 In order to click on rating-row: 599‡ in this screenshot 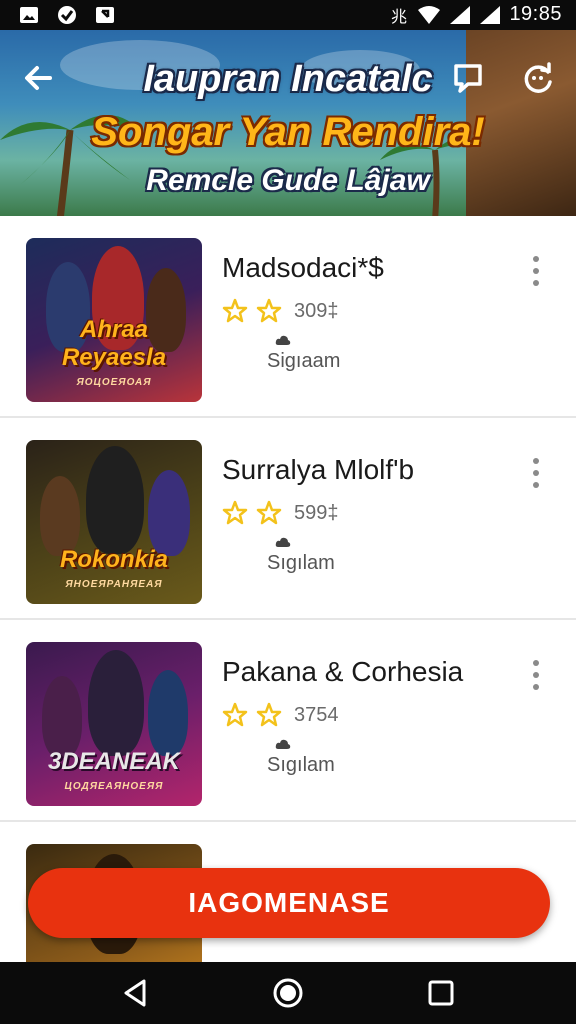, I will do `click(280, 513)`.